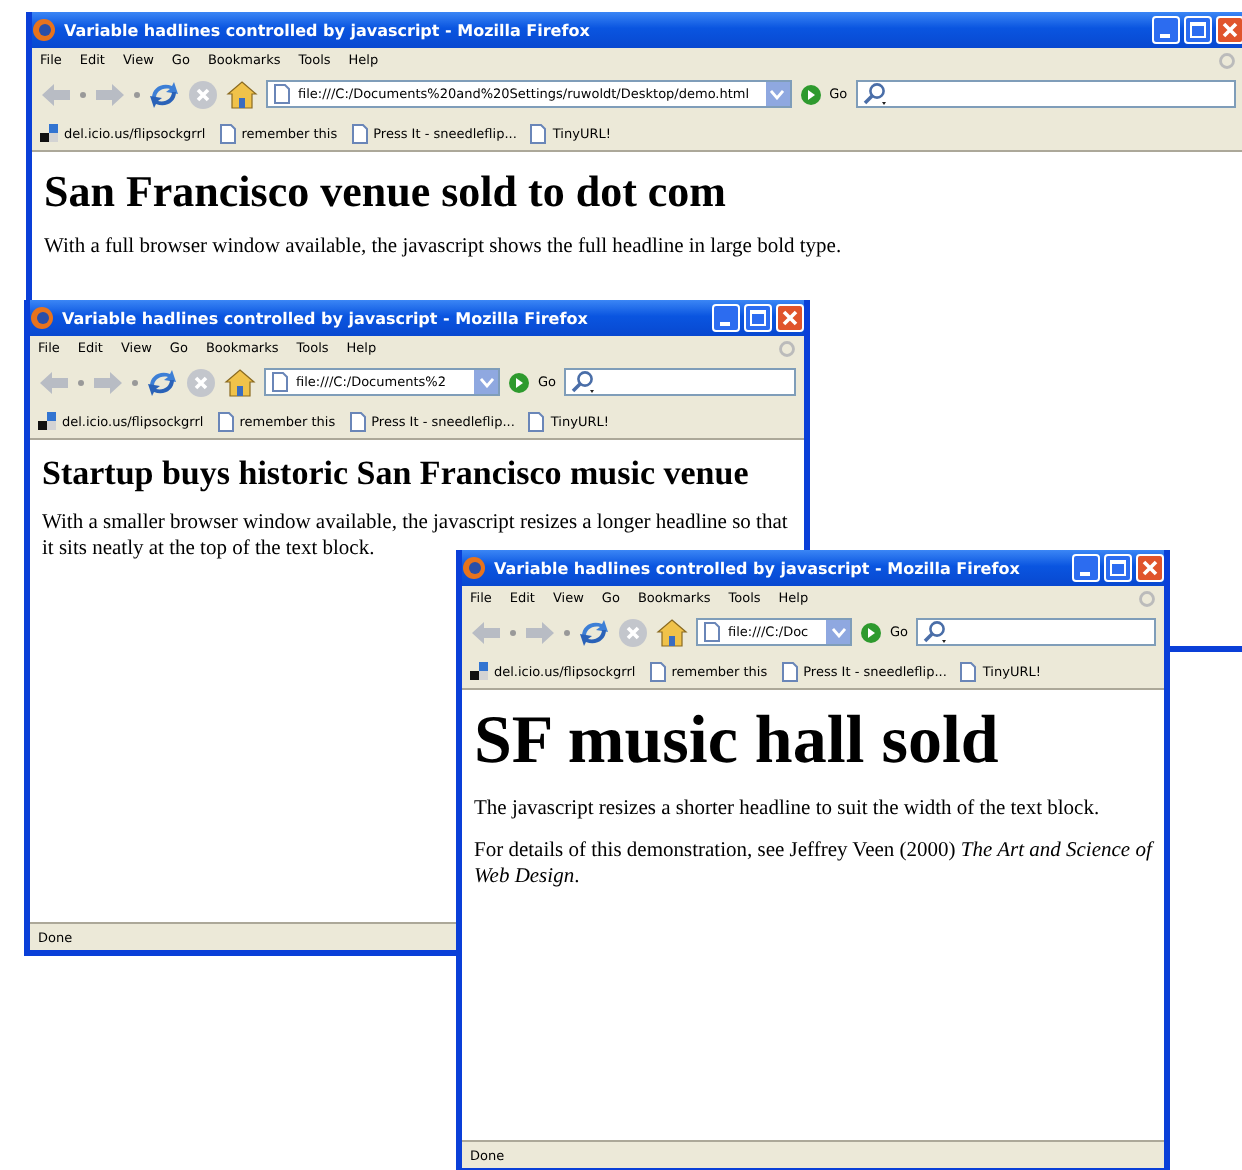 The height and width of the screenshot is (1170, 1242). Describe the element at coordinates (813, 864) in the screenshot. I see `paragraph: For details of this demonstration, see Jeffrey Veen (2000) The Art and Science of Web Design.` at that location.